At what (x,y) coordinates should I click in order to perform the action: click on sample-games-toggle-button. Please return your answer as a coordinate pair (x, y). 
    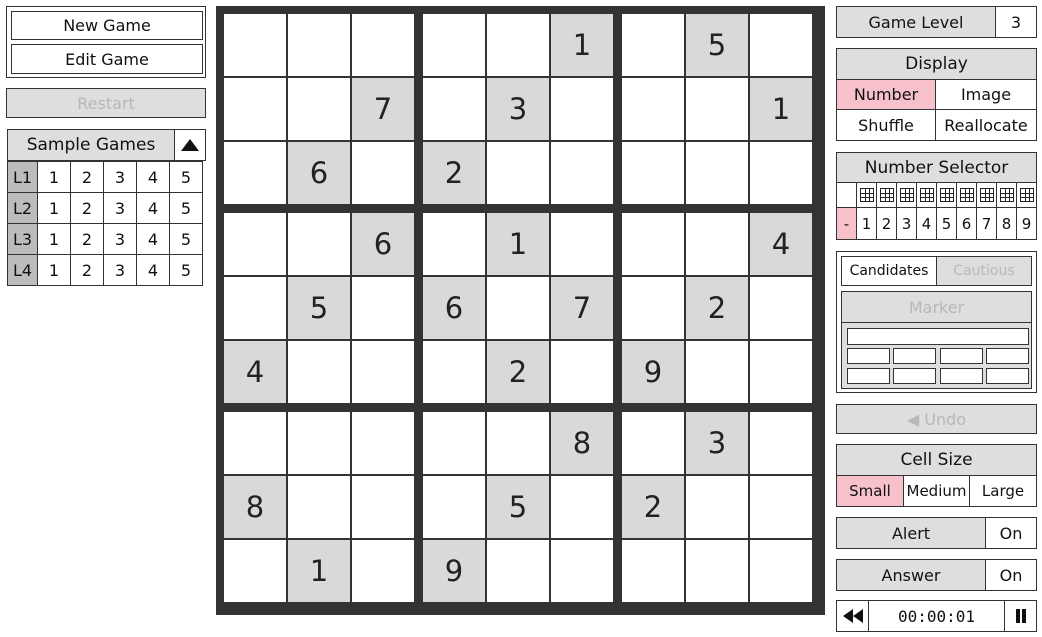
    Looking at the image, I should click on (190, 145).